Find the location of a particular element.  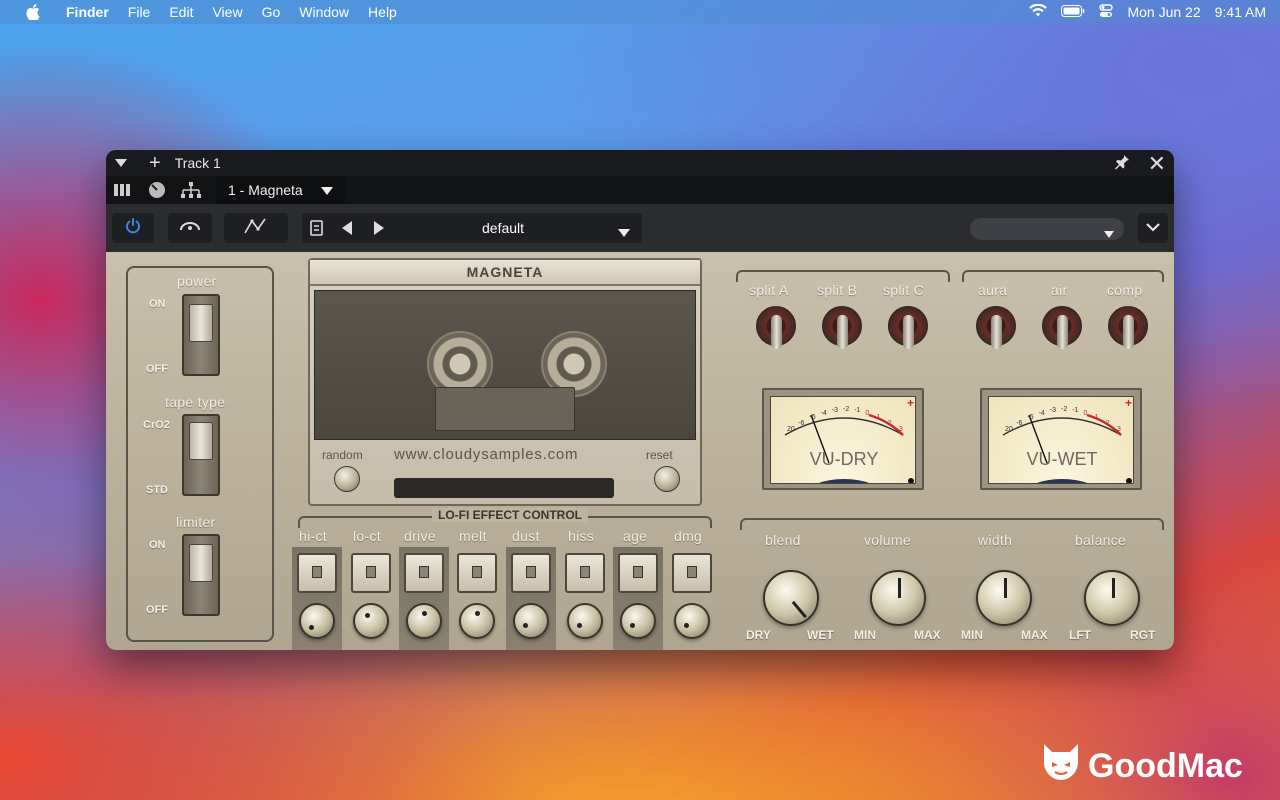

menu-finder: Finder is located at coordinates (87, 12).